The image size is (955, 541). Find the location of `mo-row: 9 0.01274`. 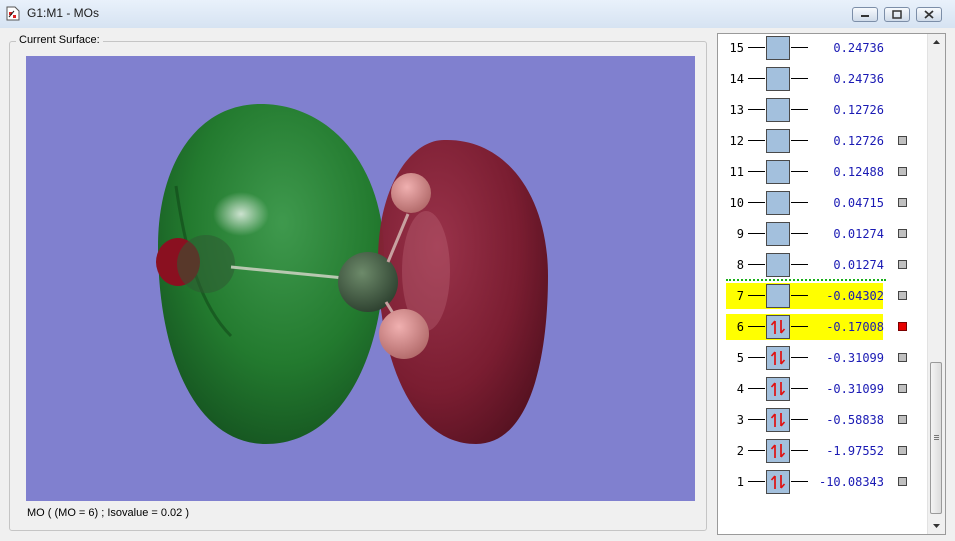

mo-row: 9 0.01274 is located at coordinates (822, 234).